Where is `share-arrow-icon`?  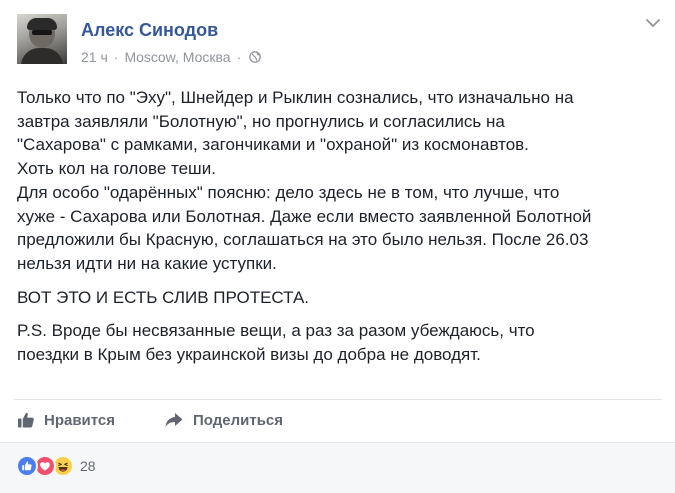
share-arrow-icon is located at coordinates (174, 420).